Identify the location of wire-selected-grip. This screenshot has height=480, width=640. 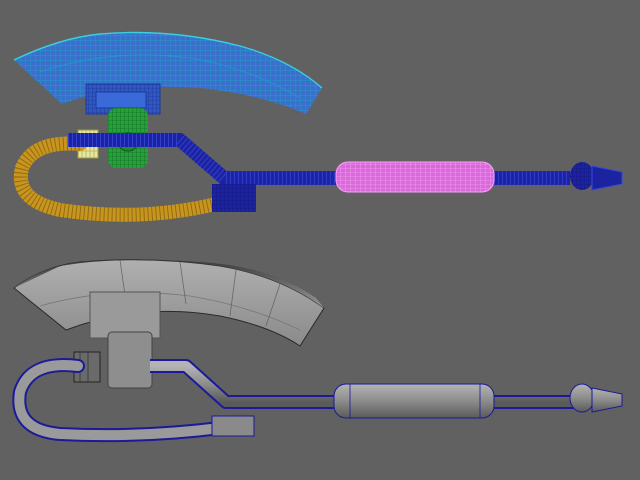
(415, 177).